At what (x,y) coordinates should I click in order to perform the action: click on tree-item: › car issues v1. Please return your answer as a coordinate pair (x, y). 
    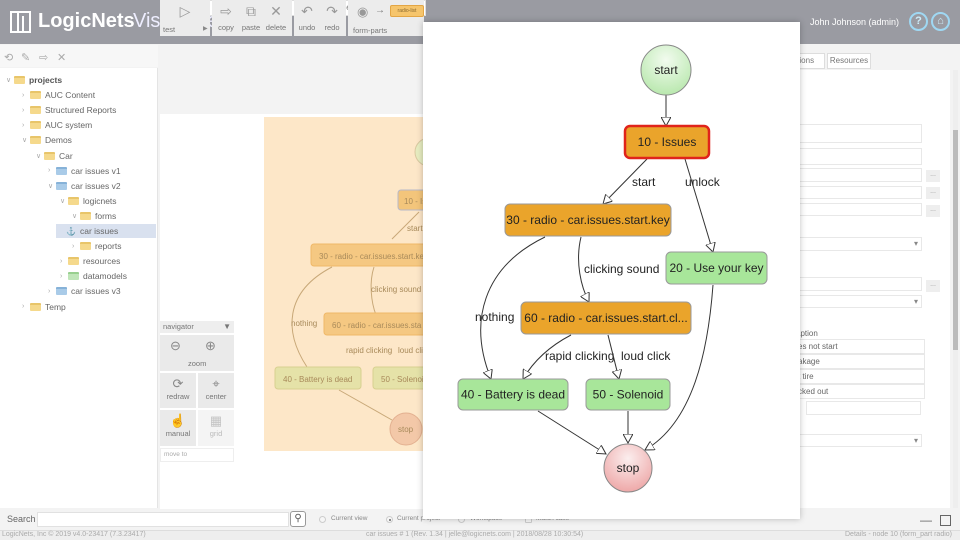
    Looking at the image, I should click on (84, 171).